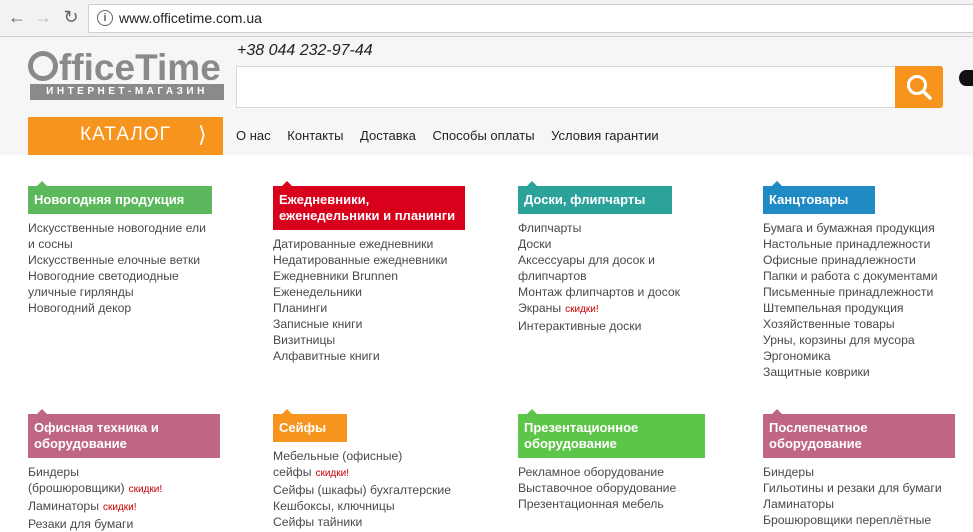 The image size is (973, 532). What do you see at coordinates (124, 433) in the screenshot?
I see `category-title: Офисная техника и оборудование` at bounding box center [124, 433].